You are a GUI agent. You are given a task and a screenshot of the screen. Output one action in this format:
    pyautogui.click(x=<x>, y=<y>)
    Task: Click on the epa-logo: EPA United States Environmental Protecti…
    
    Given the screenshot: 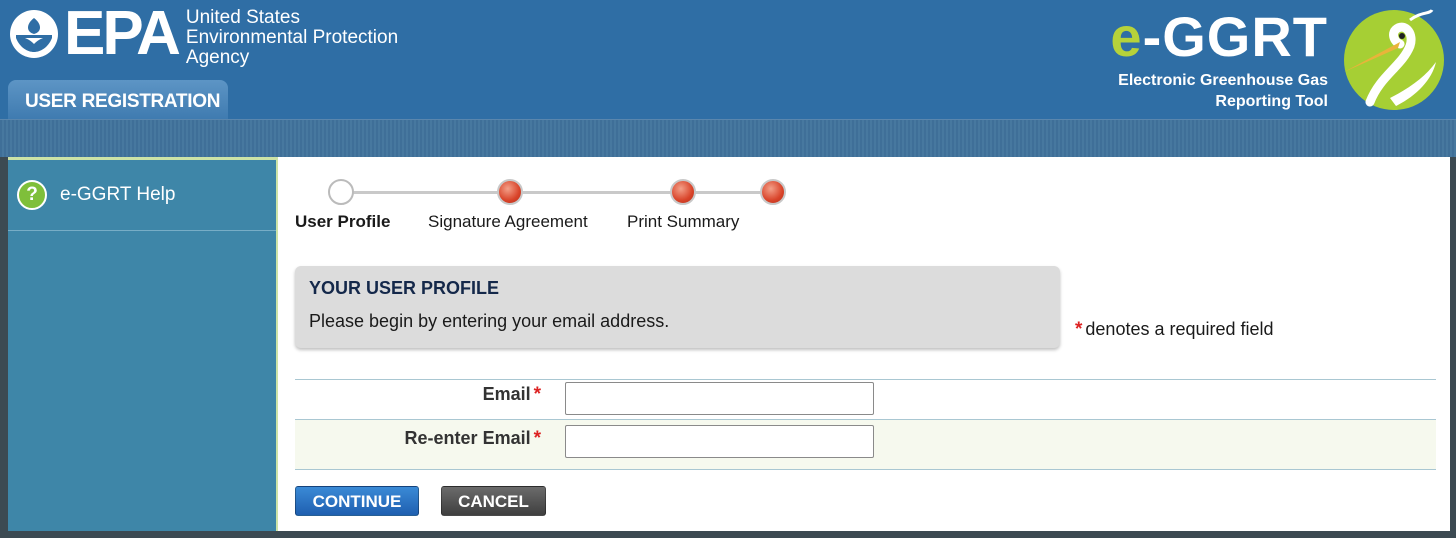 What is the action you would take?
    pyautogui.click(x=203, y=34)
    